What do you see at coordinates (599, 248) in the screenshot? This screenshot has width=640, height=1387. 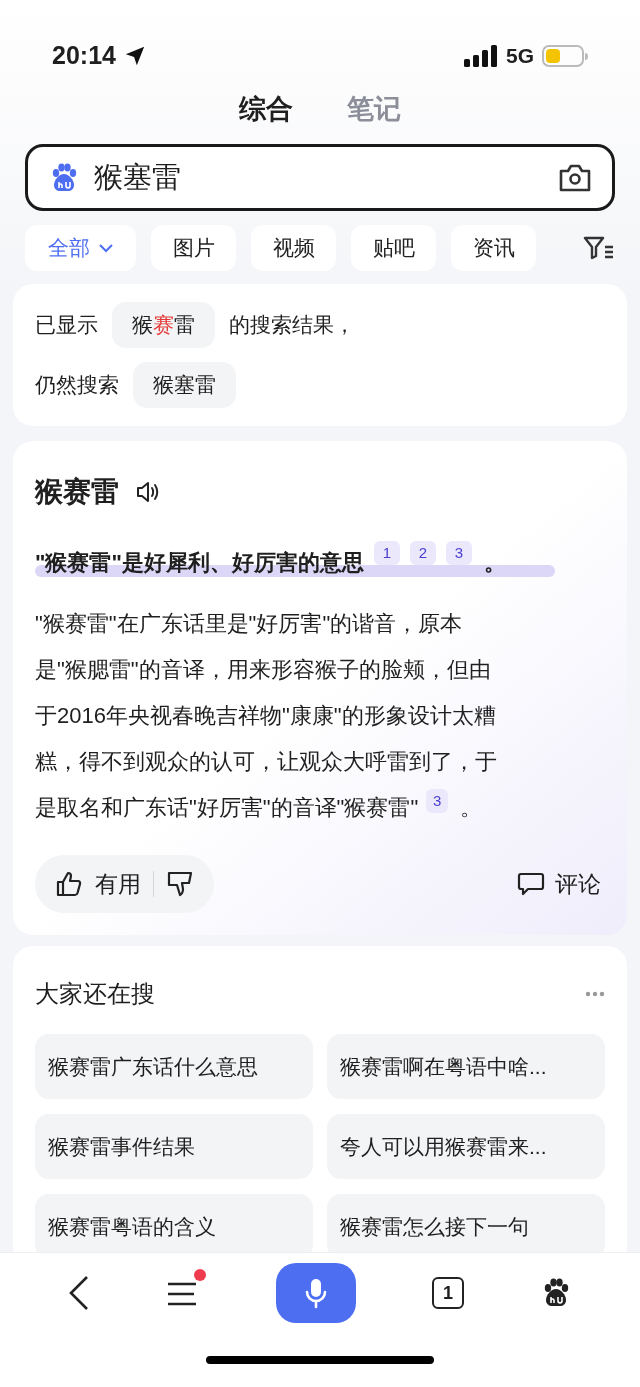 I see `filter-icon` at bounding box center [599, 248].